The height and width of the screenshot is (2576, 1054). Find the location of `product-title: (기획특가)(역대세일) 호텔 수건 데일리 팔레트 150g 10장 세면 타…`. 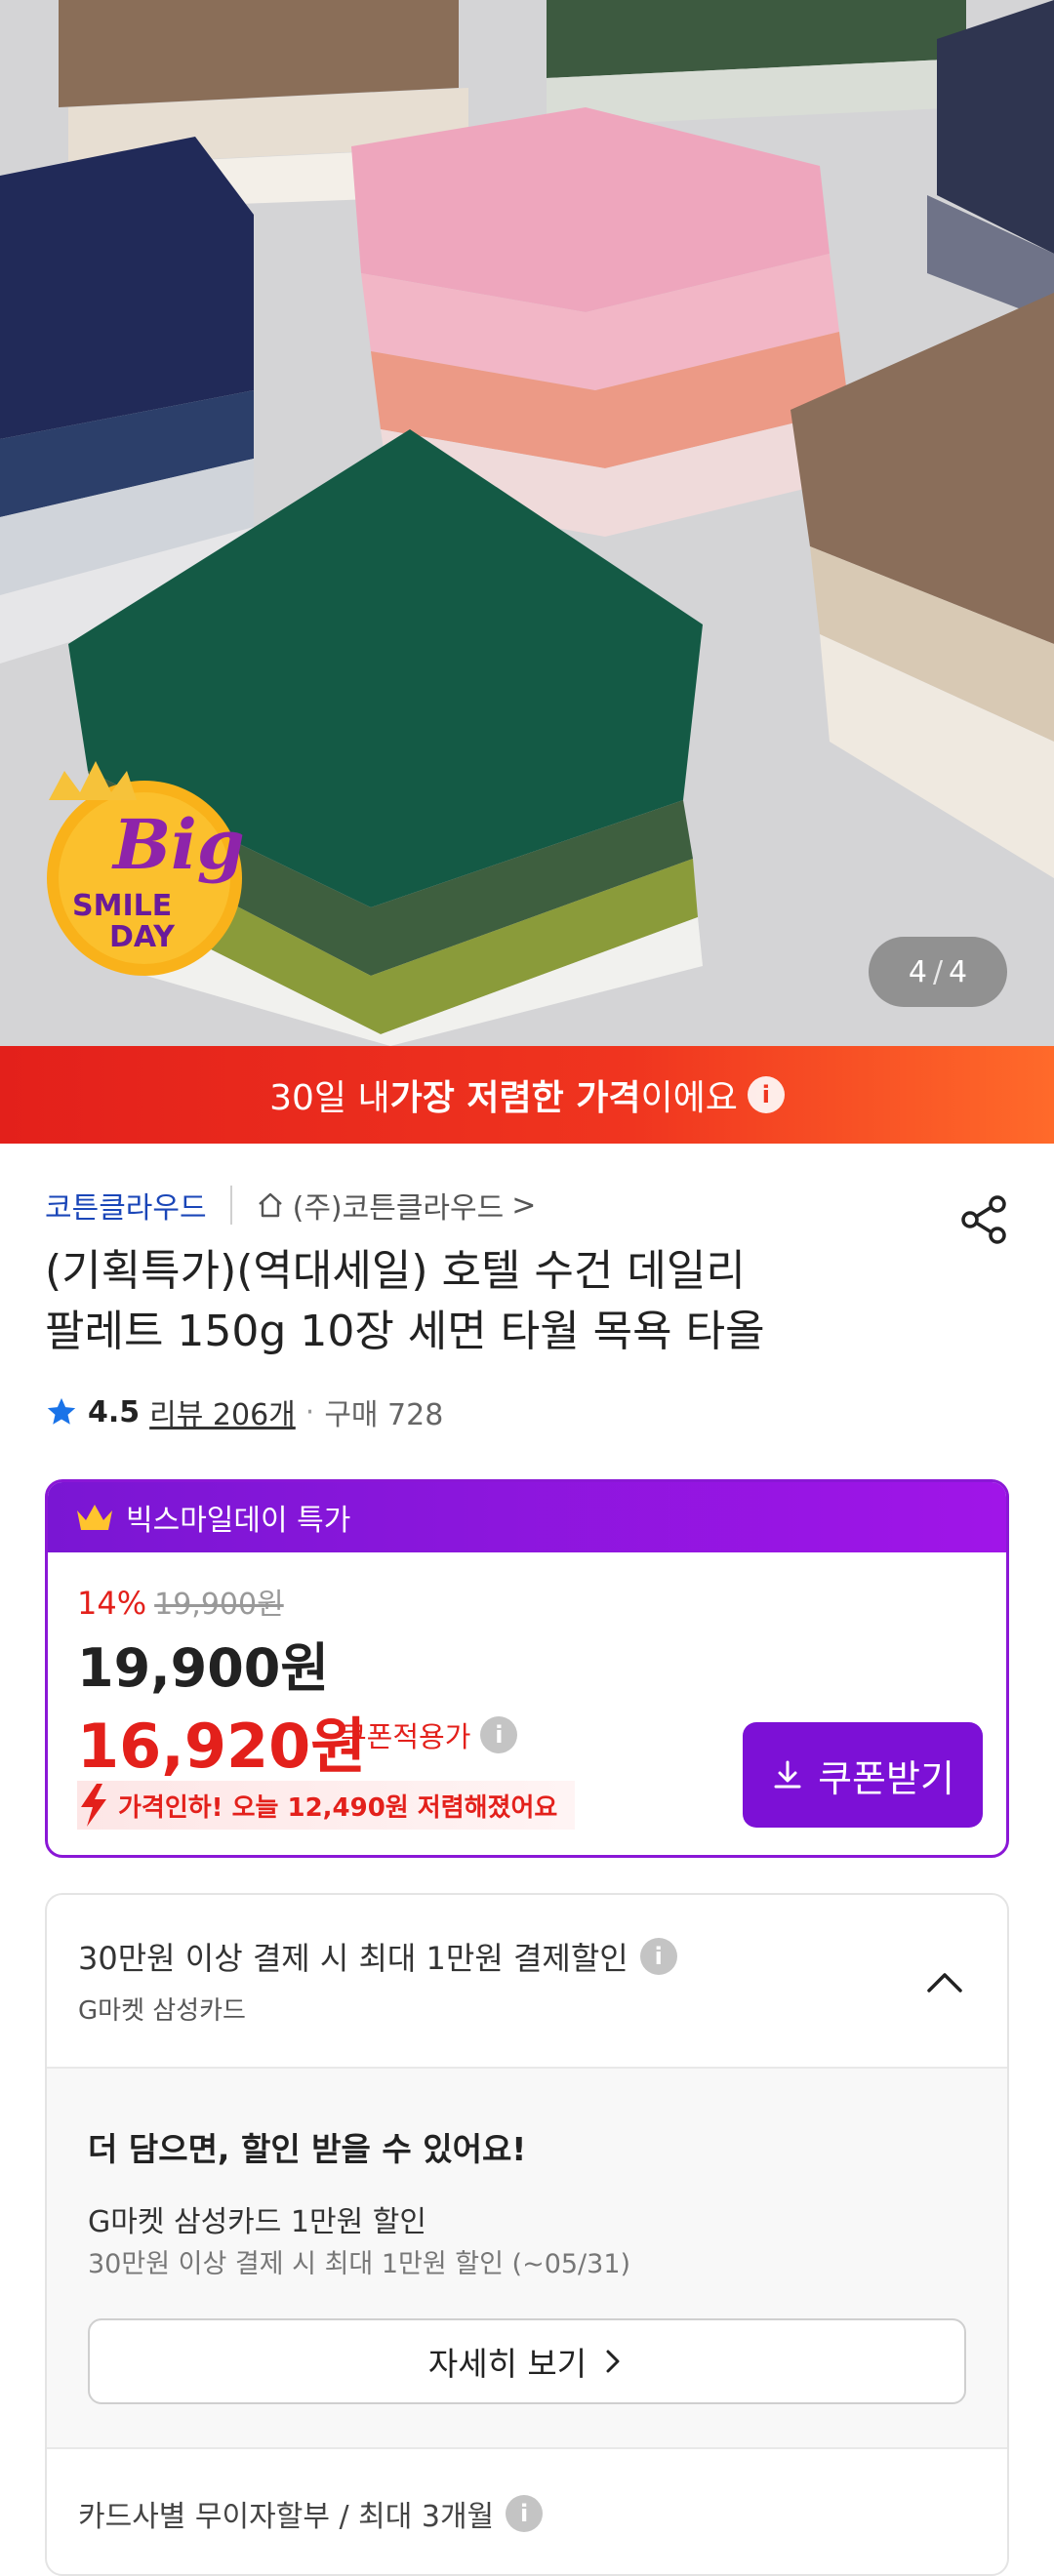

product-title: (기획특가)(역대세일) 호텔 수건 데일리 팔레트 150g 10장 세면 타… is located at coordinates (513, 1301).